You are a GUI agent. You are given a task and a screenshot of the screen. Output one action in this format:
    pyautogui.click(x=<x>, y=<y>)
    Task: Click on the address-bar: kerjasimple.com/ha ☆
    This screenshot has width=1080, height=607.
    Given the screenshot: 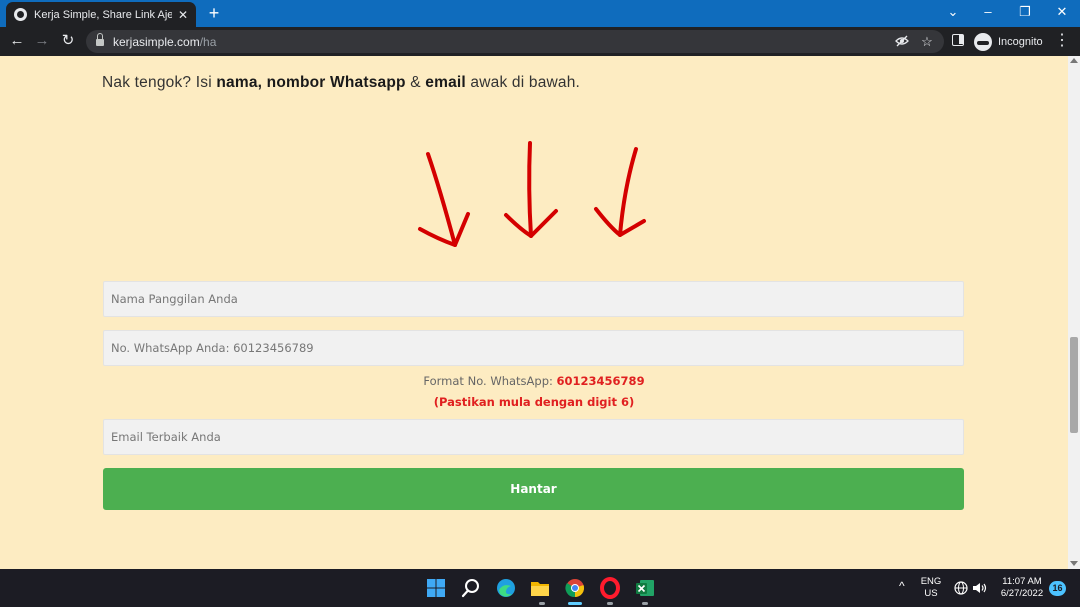 What is the action you would take?
    pyautogui.click(x=515, y=41)
    